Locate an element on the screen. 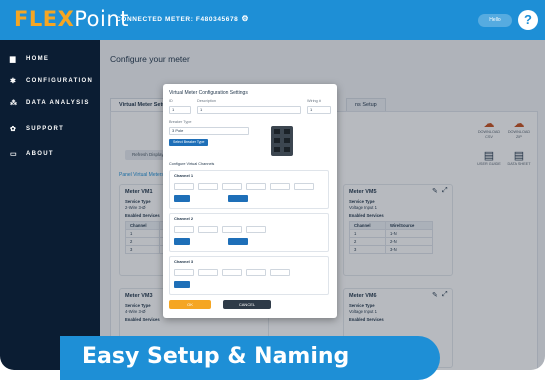 Image resolution: width=545 pixels, height=390 pixels. channel-name: Channel 1 is located at coordinates (184, 175).